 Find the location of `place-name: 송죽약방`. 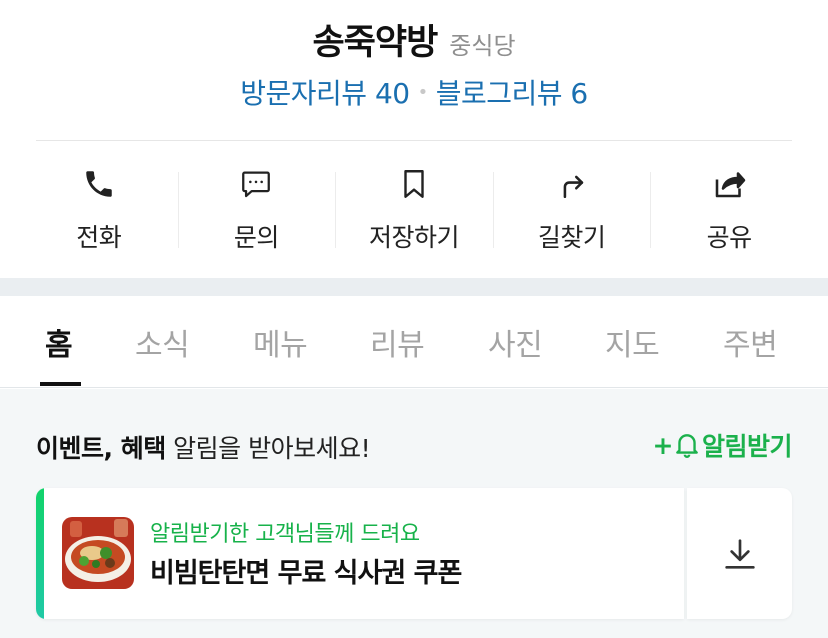

place-name: 송죽약방 is located at coordinates (375, 43).